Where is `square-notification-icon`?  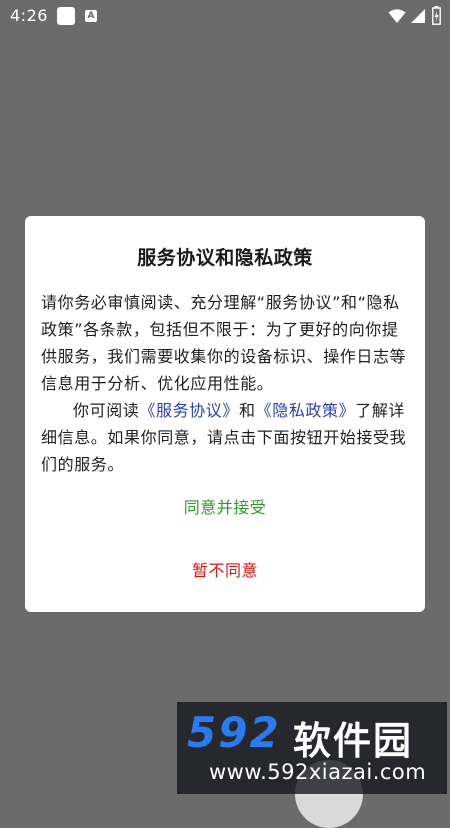
square-notification-icon is located at coordinates (66, 16).